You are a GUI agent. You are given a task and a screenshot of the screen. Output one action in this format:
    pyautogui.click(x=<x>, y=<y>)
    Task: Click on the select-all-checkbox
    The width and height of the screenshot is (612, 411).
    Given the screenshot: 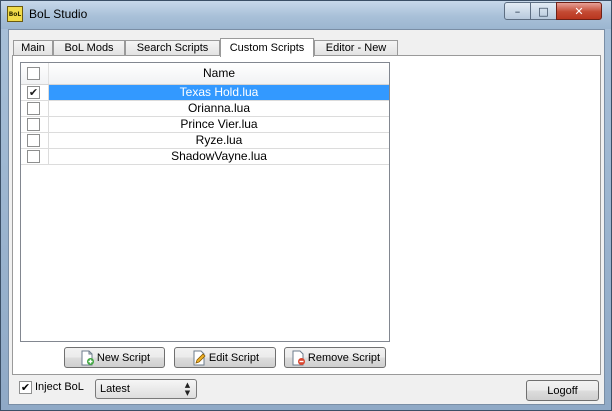 What is the action you would take?
    pyautogui.click(x=33, y=73)
    